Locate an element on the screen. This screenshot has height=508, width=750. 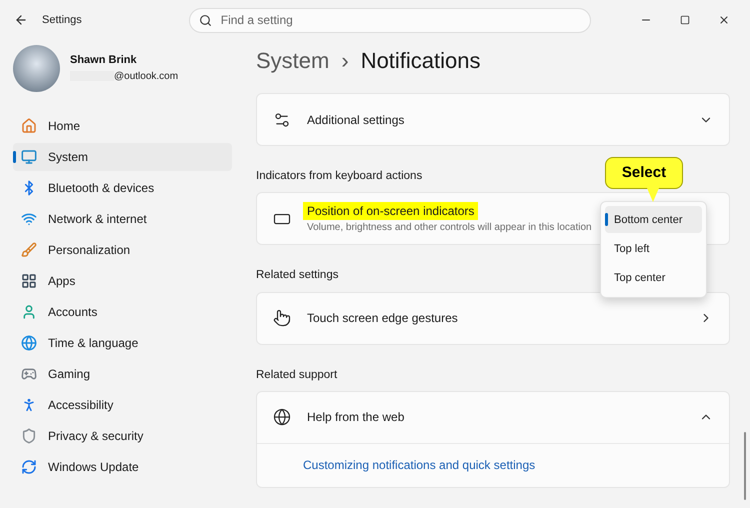
avatar is located at coordinates (36, 68).